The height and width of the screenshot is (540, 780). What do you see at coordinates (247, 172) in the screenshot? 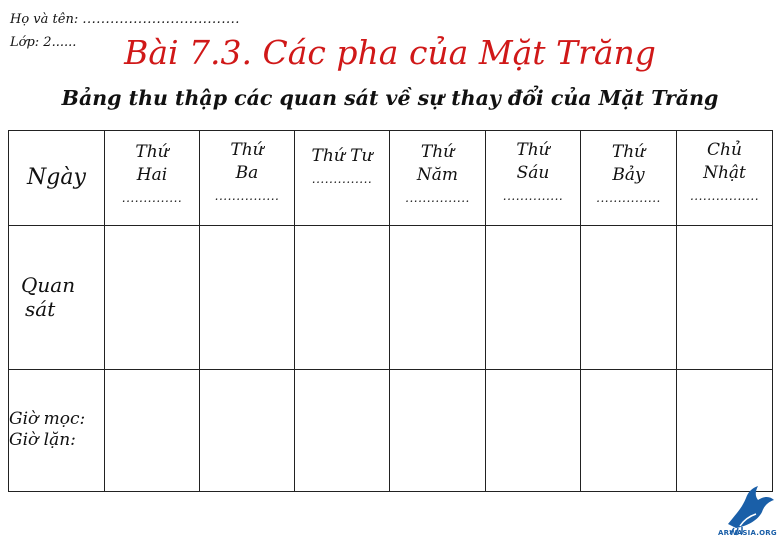
I see `day-line2: Ba` at bounding box center [247, 172].